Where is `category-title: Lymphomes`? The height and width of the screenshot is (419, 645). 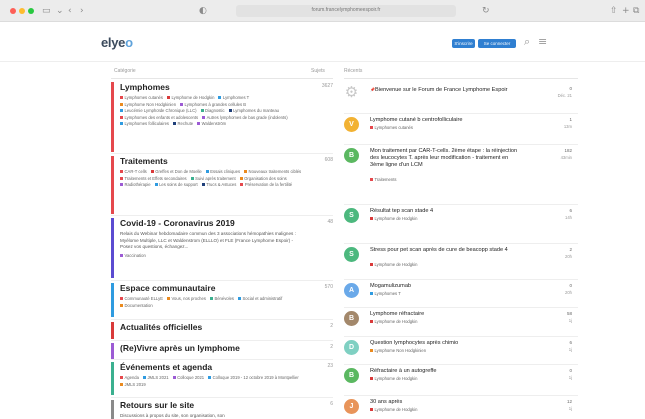
category-title: Lymphomes is located at coordinates (226, 87).